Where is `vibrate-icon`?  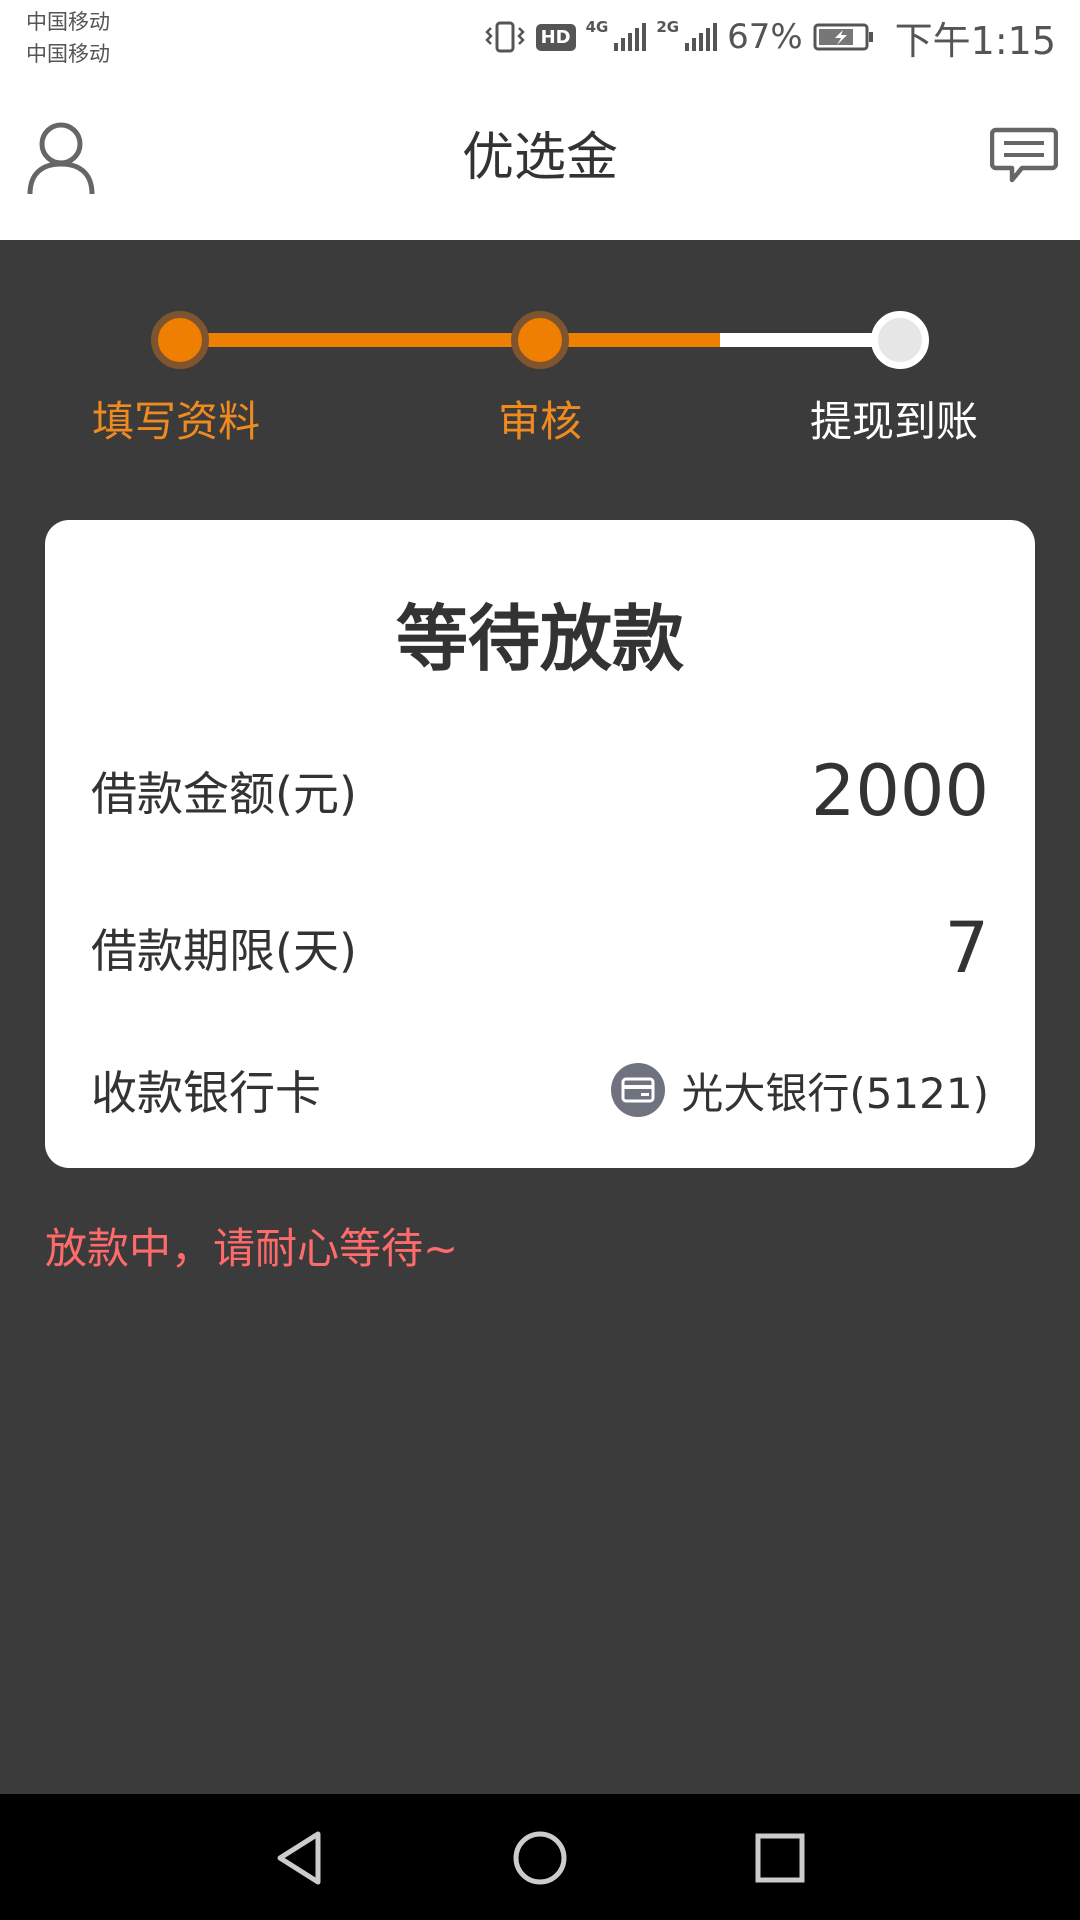
vibrate-icon is located at coordinates (504, 37).